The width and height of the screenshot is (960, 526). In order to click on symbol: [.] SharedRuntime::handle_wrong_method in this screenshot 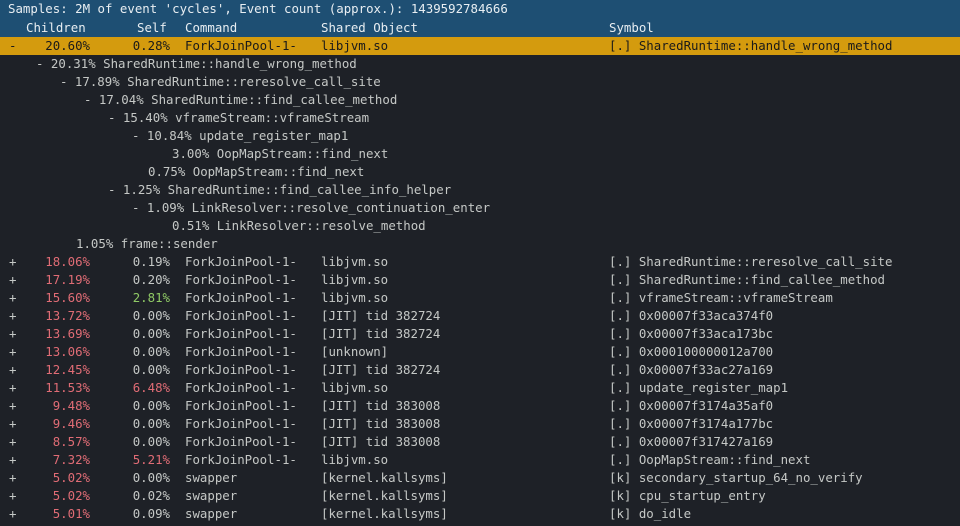, I will do `click(751, 45)`.